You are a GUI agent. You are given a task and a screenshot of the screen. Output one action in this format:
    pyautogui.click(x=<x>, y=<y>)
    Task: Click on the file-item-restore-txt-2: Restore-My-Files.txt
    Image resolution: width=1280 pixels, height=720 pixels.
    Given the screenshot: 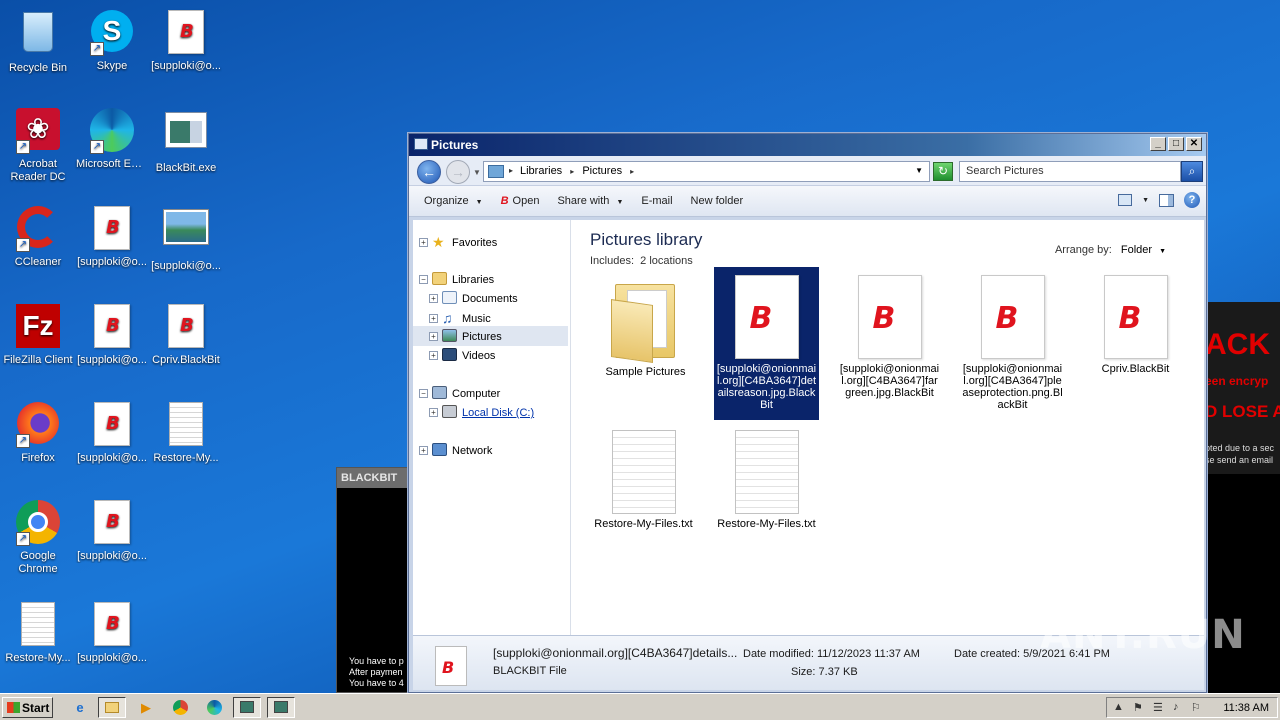 What is the action you would take?
    pyautogui.click(x=766, y=484)
    